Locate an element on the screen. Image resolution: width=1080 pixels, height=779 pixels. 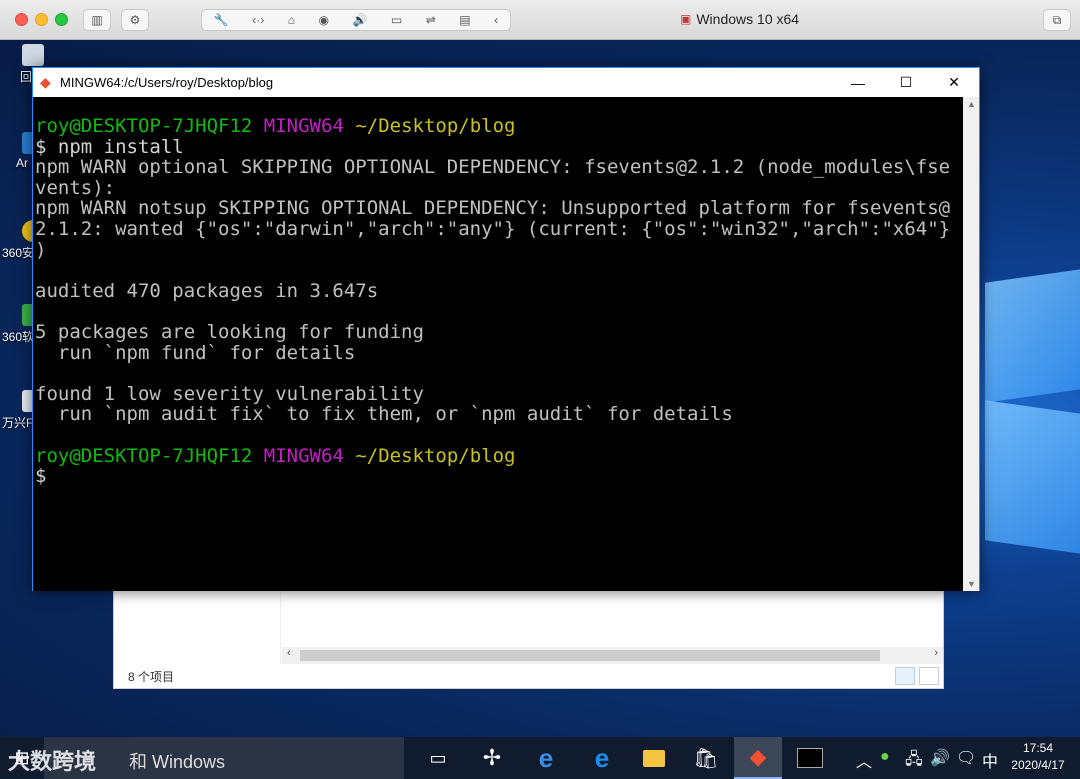
taskbar-app-store: 🛍 is located at coordinates (706, 758).